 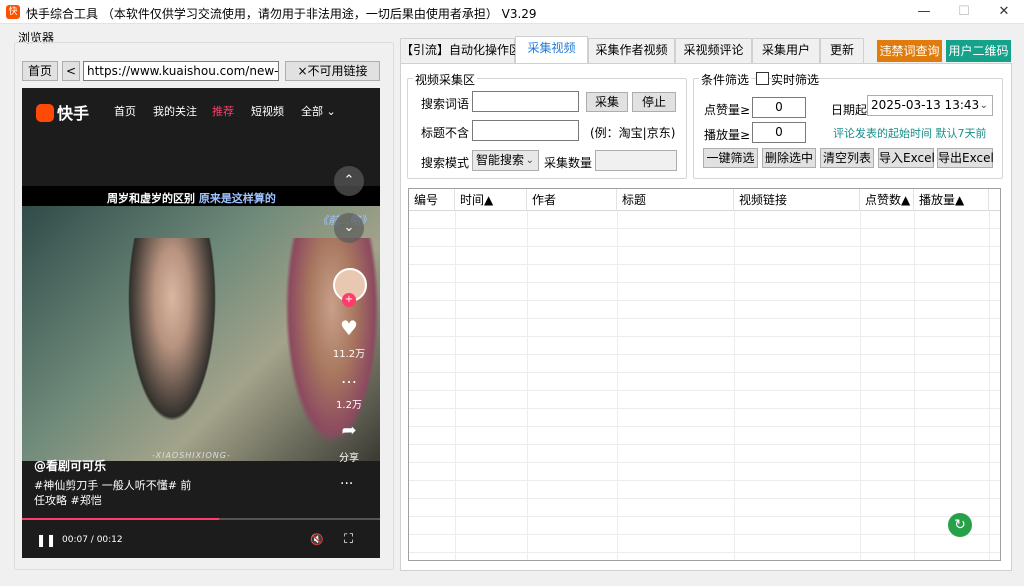 What do you see at coordinates (175, 111) in the screenshot?
I see `nav-following: 我的关注` at bounding box center [175, 111].